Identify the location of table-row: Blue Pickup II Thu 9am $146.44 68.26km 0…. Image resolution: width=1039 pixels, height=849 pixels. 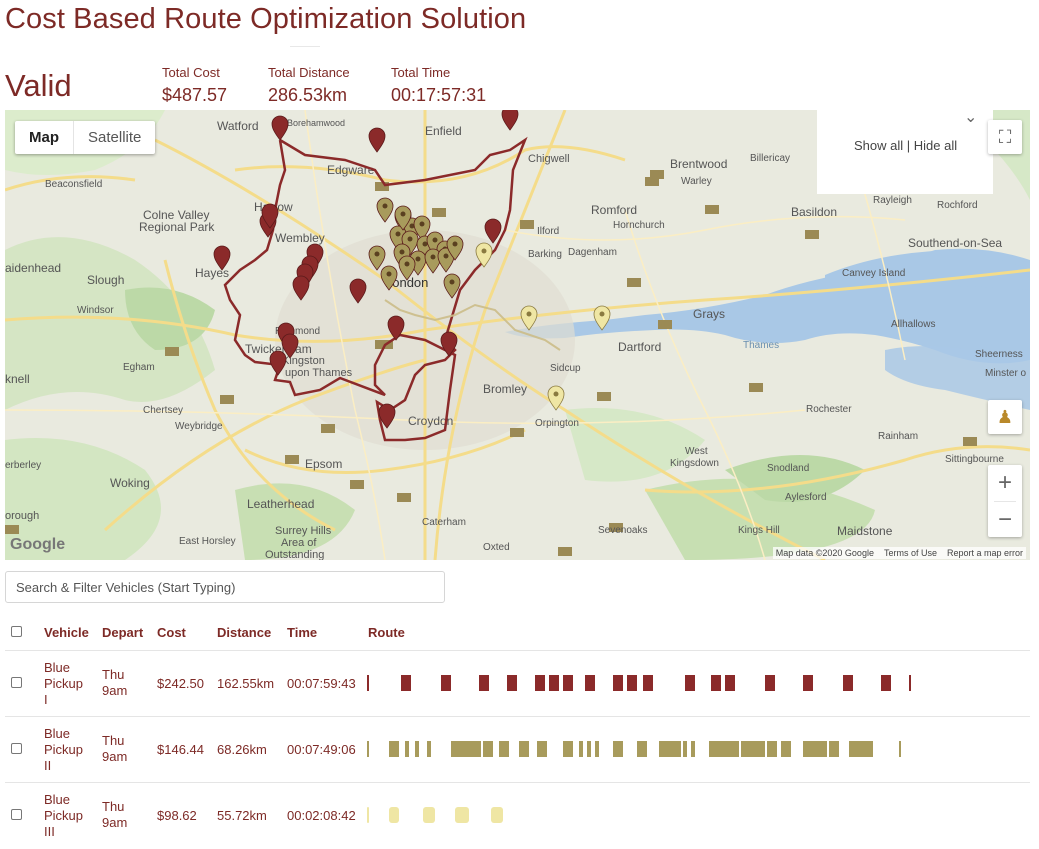
(517, 749).